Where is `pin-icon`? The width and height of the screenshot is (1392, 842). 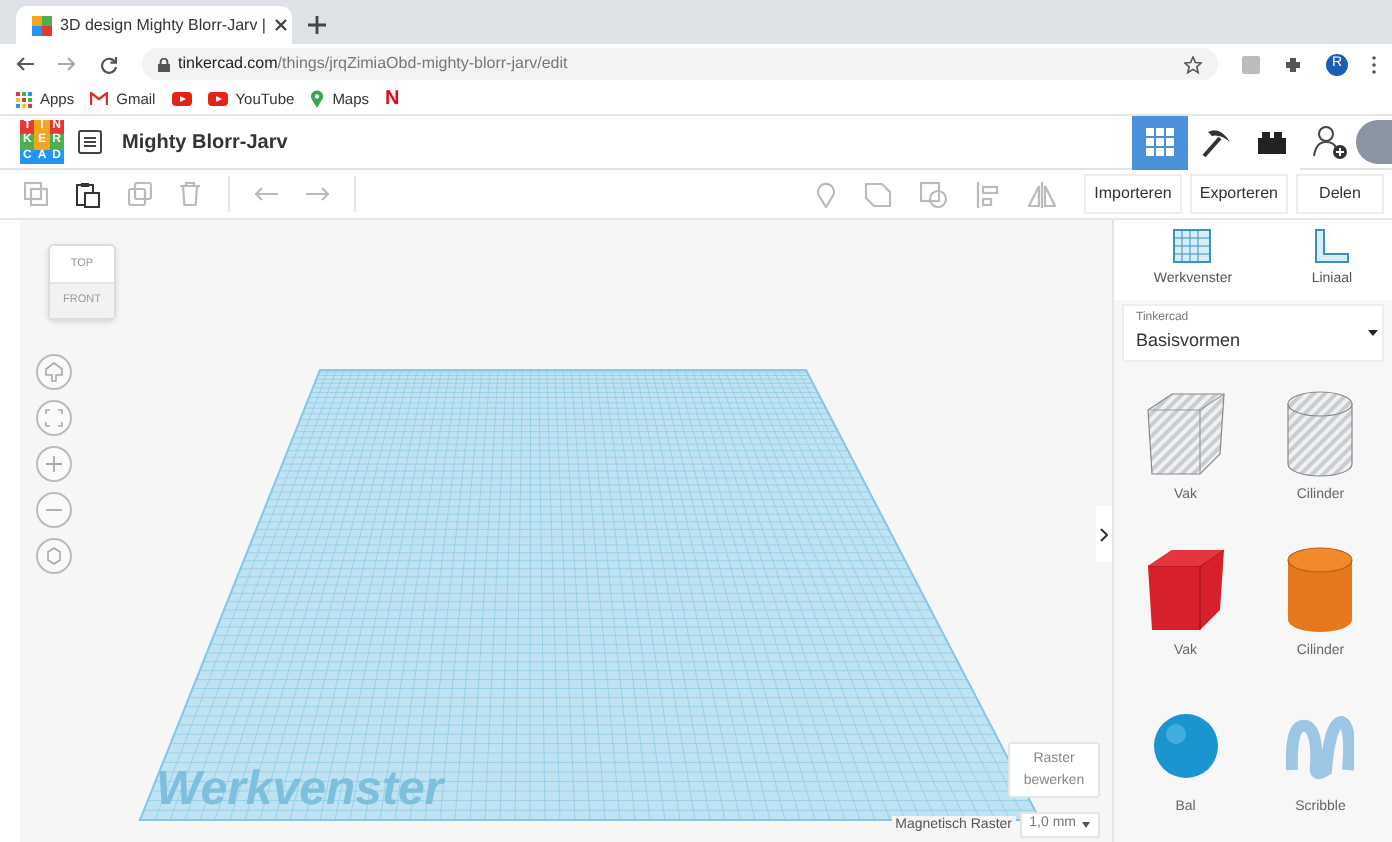 pin-icon is located at coordinates (826, 194).